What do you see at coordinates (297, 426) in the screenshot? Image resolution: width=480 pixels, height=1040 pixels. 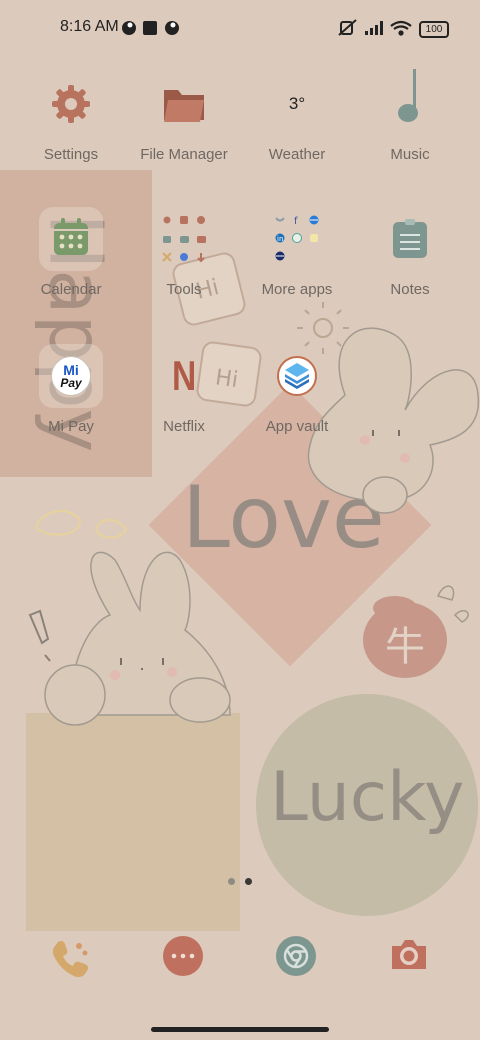 I see `app-label: App vault` at bounding box center [297, 426].